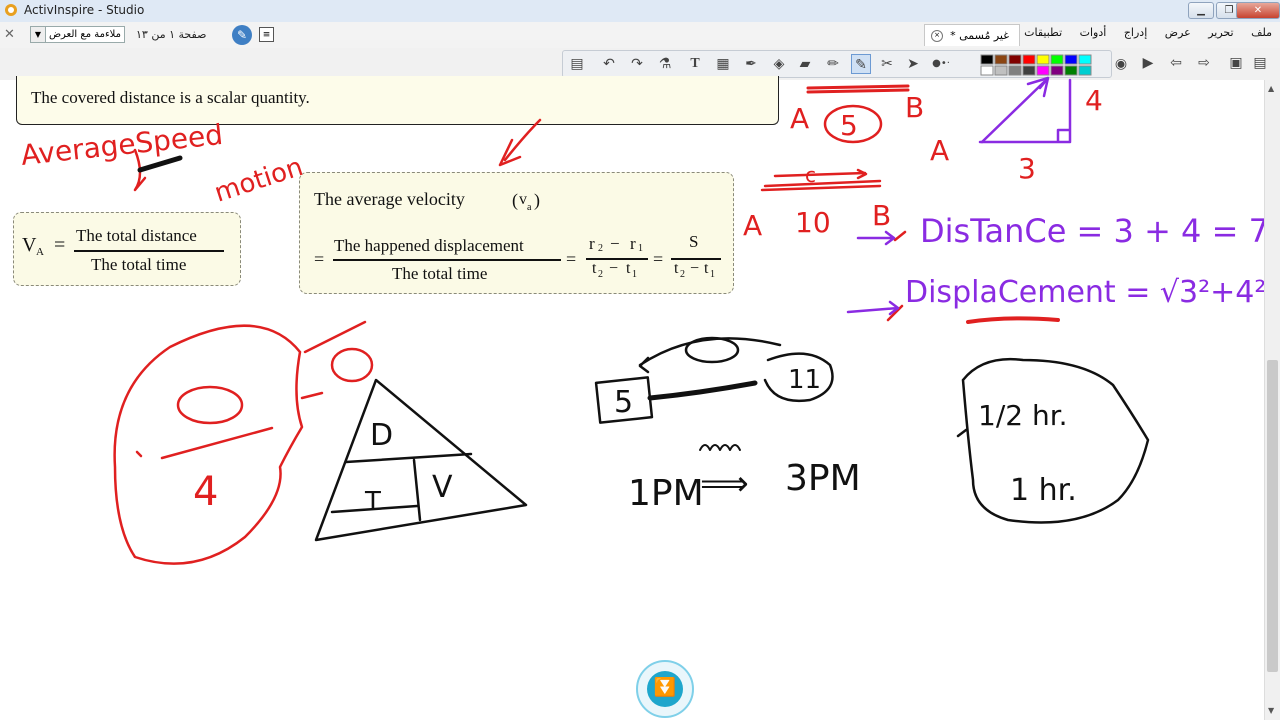 This screenshot has height=720, width=1280. I want to click on vertical-scrollbar: ▲ ▼, so click(1272, 400).